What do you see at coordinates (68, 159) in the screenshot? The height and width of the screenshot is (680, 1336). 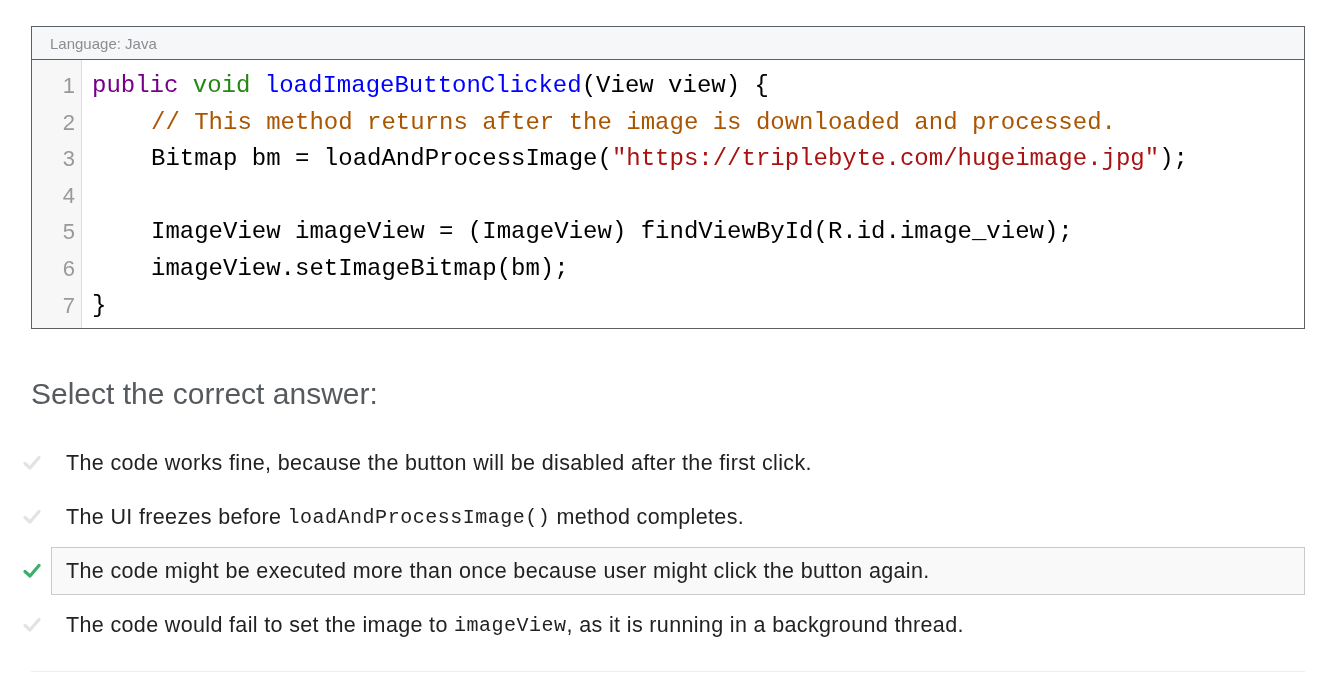 I see `line-number: 3` at bounding box center [68, 159].